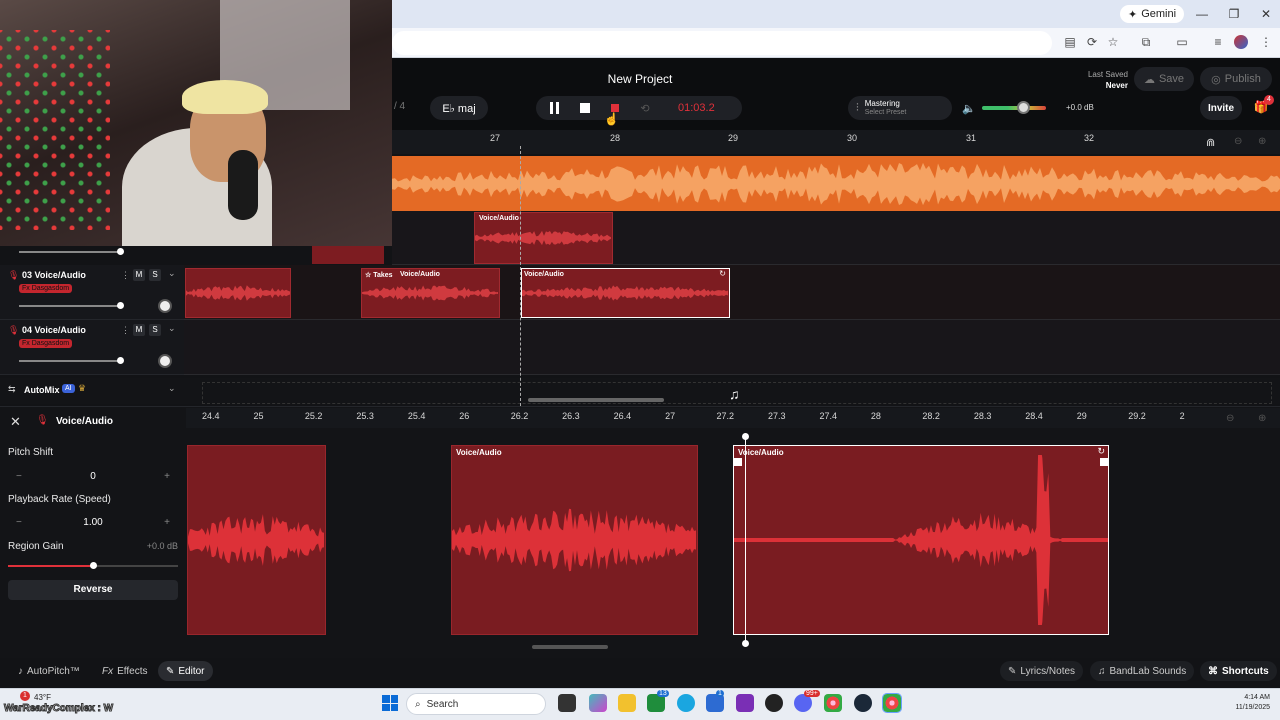  I want to click on cast-icon: ▭, so click(1182, 42).